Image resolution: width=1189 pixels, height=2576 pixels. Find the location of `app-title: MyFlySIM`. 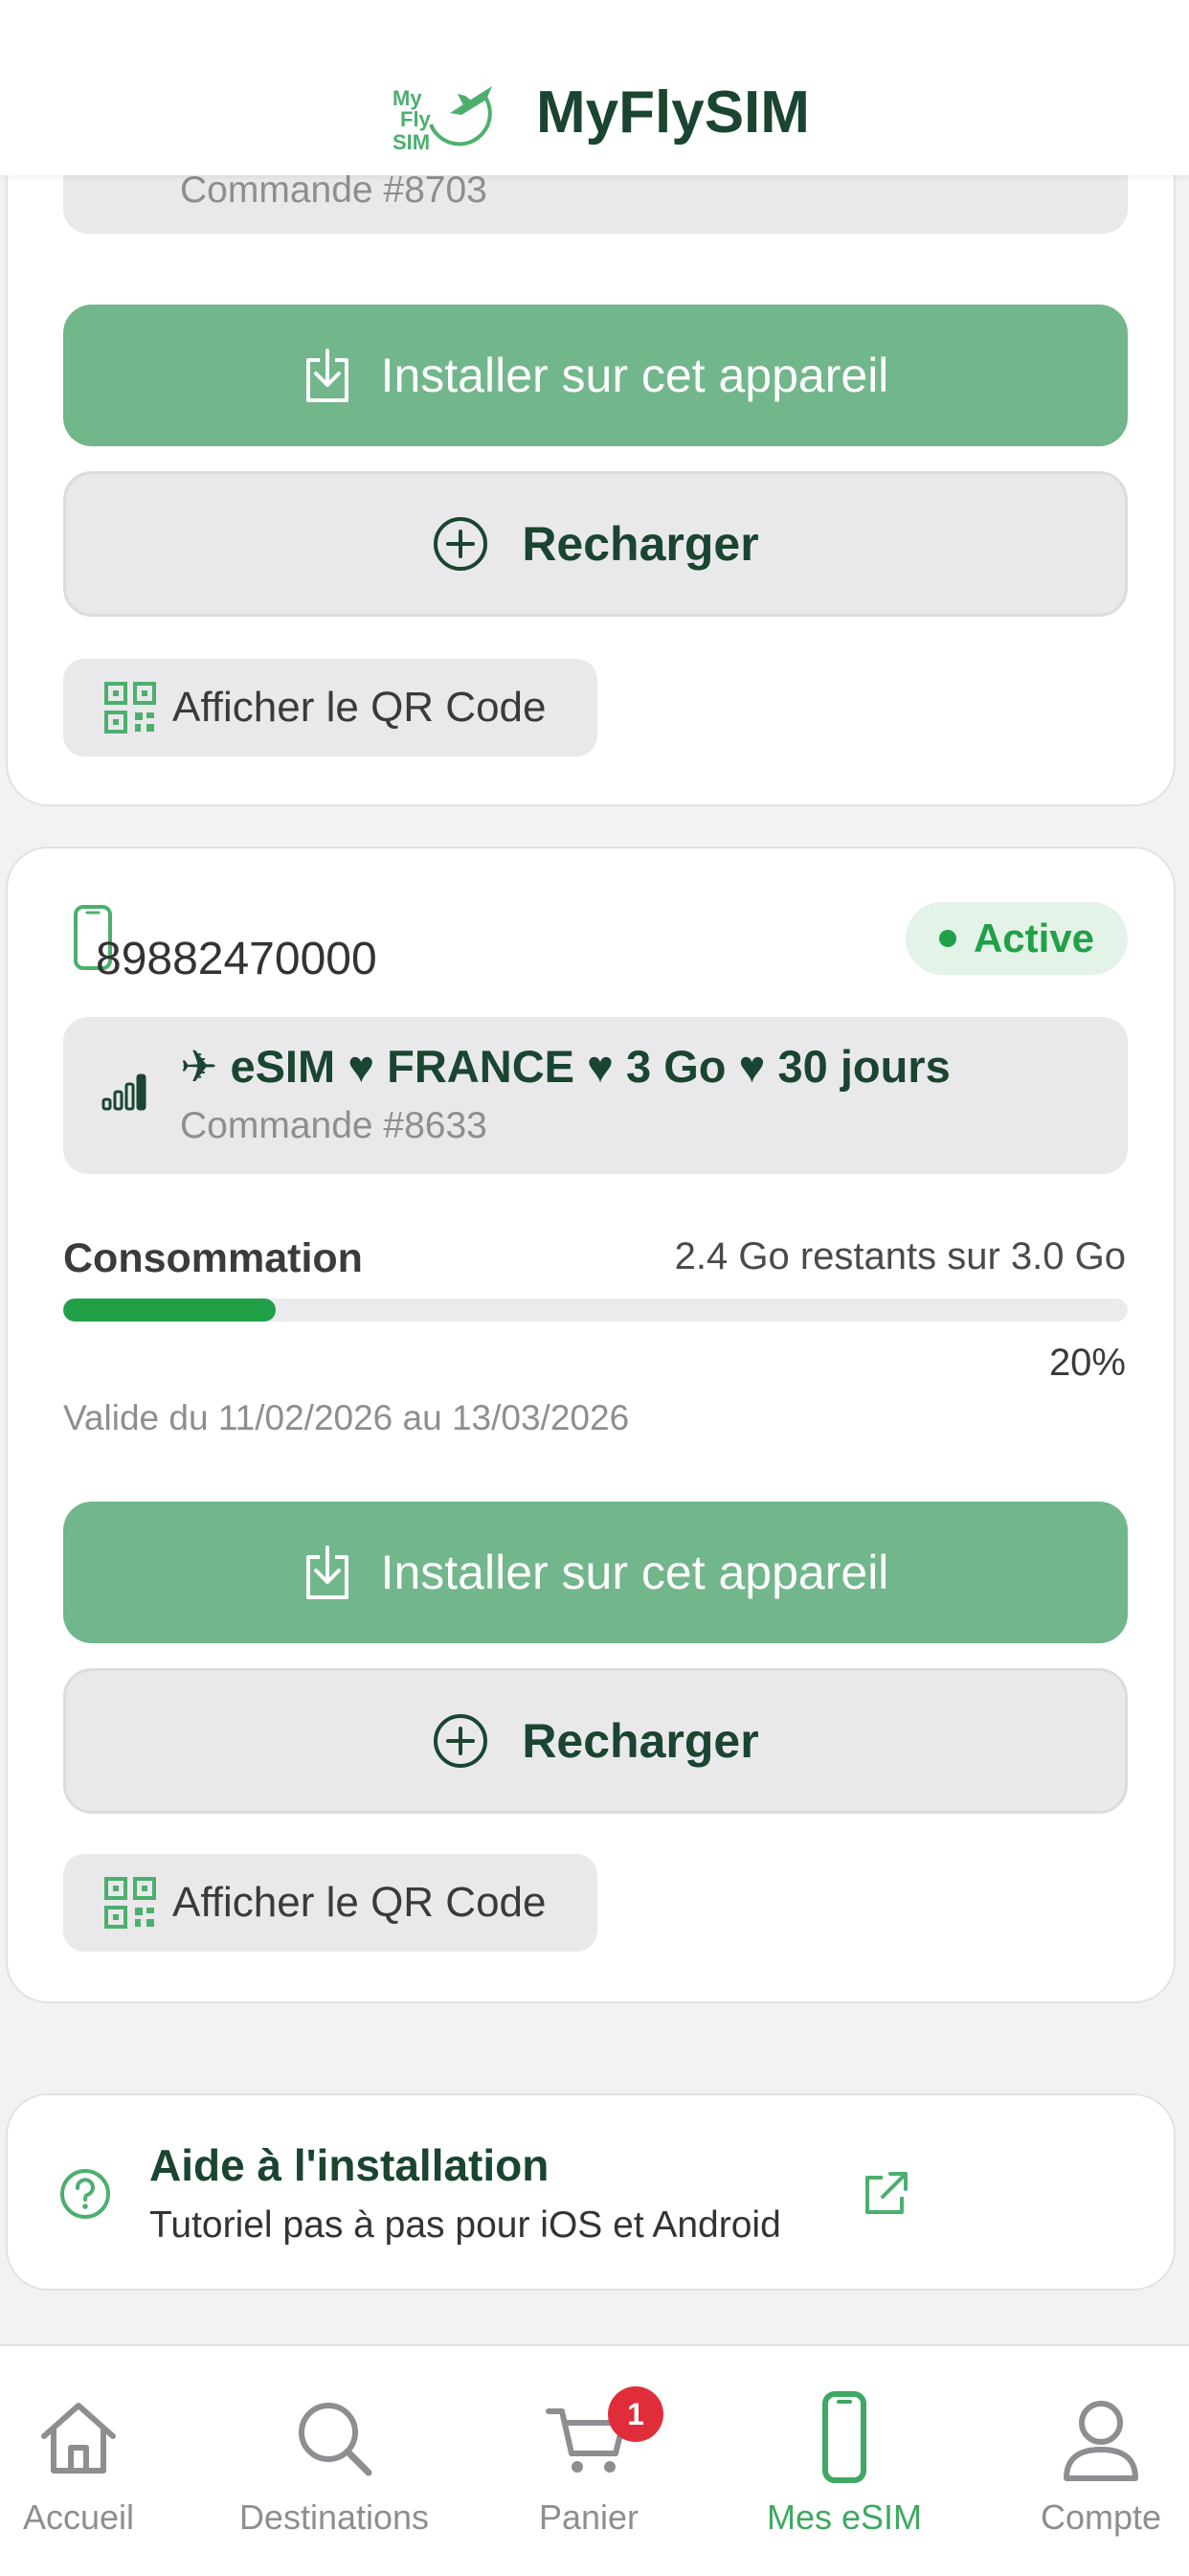

app-title: MyFlySIM is located at coordinates (673, 112).